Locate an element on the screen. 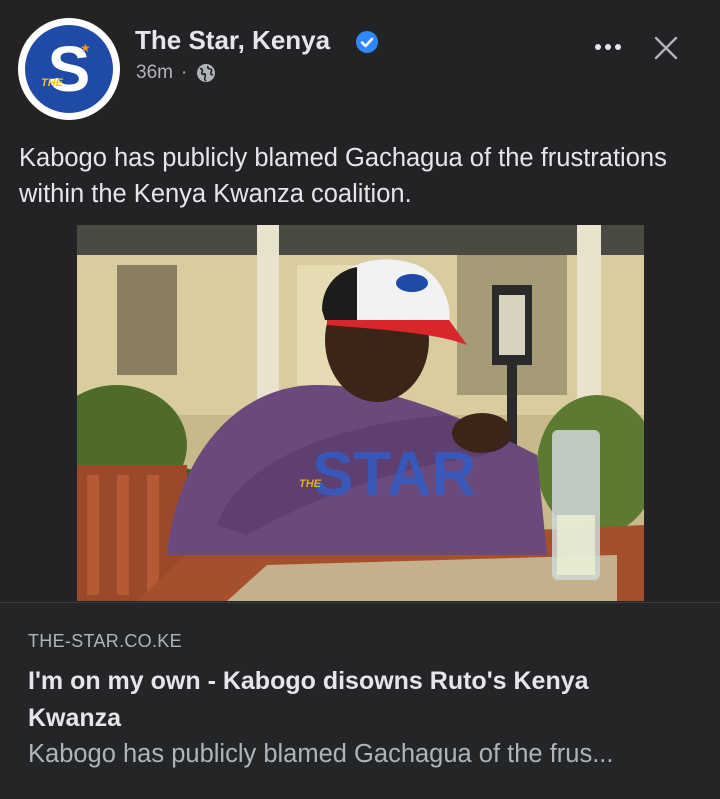 This screenshot has width=720, height=799. post-meta: 36m · is located at coordinates (176, 73).